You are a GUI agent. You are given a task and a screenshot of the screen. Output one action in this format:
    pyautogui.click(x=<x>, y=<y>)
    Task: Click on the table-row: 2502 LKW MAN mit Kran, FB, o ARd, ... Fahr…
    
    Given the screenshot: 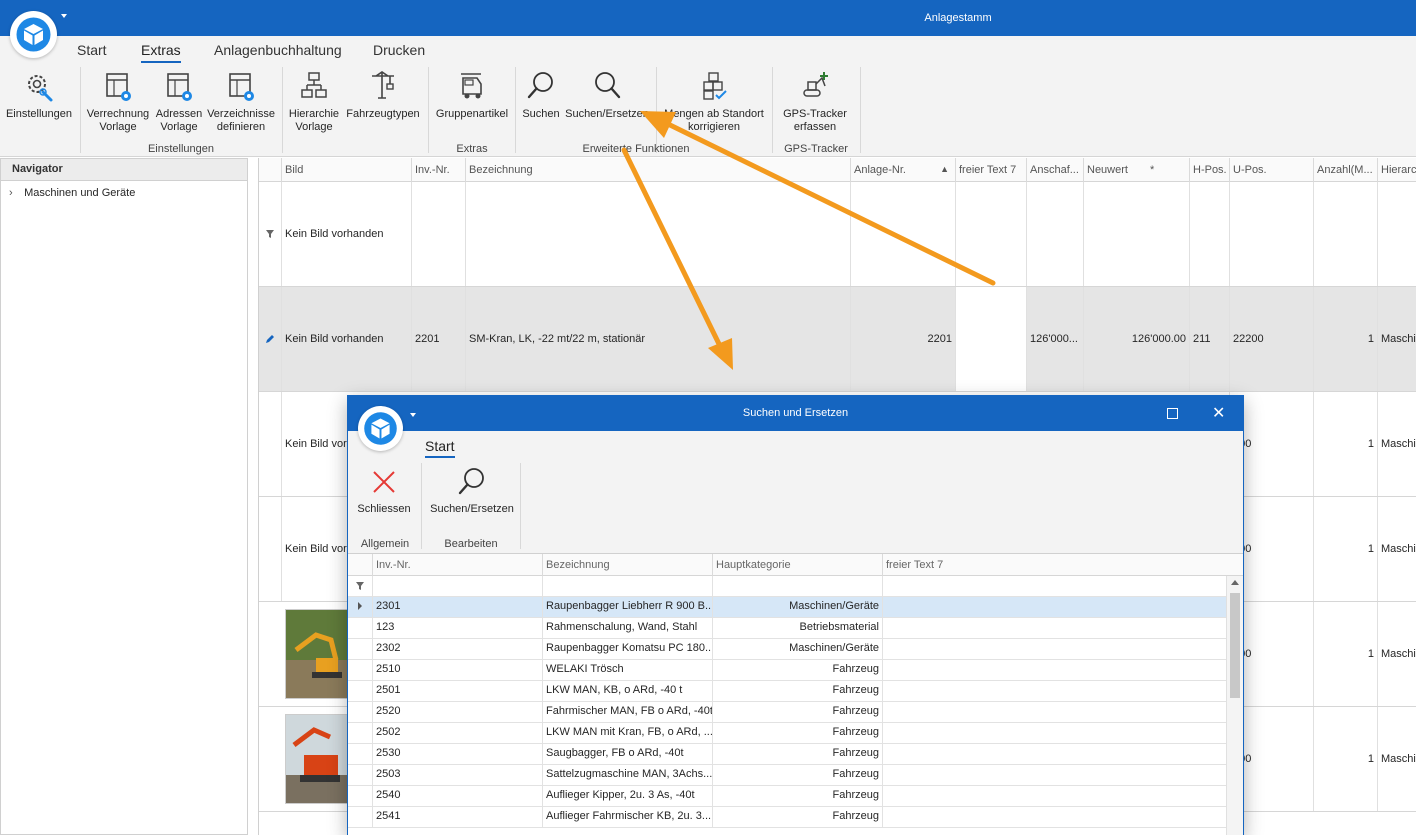 What is the action you would take?
    pyautogui.click(x=787, y=733)
    